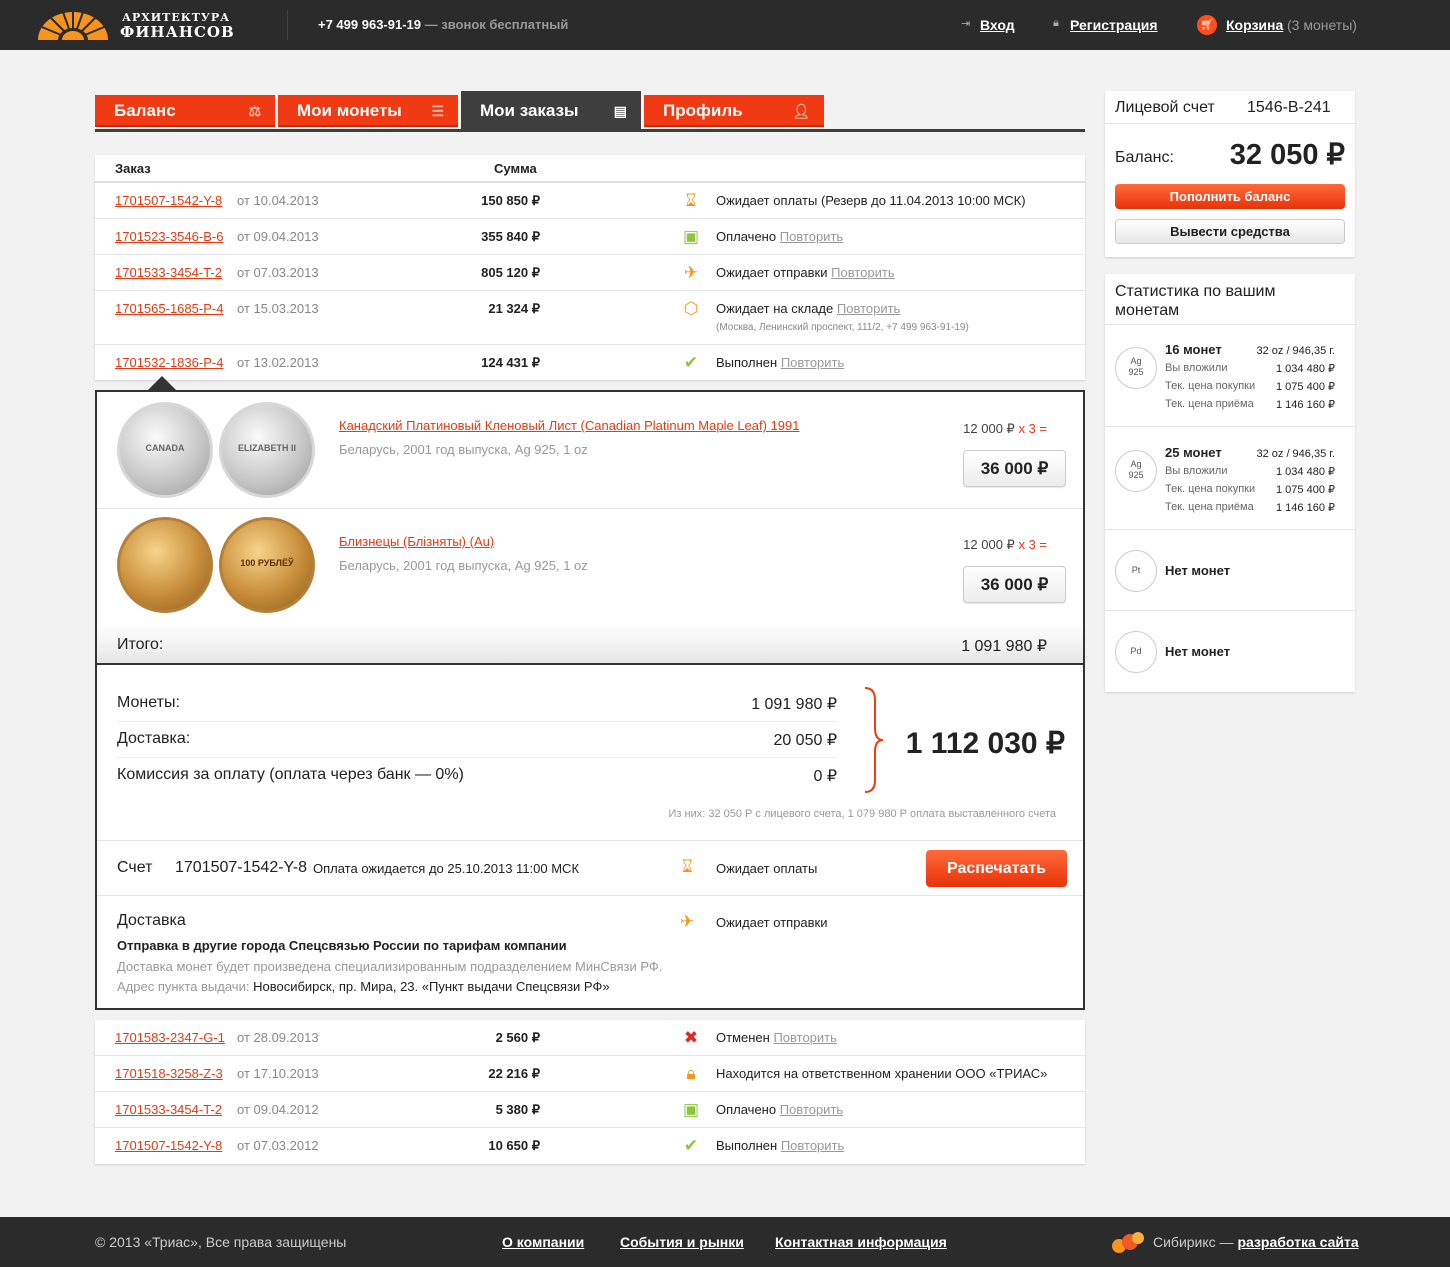 Image resolution: width=1450 pixels, height=1267 pixels. I want to click on metal-badge: Pd, so click(1136, 652).